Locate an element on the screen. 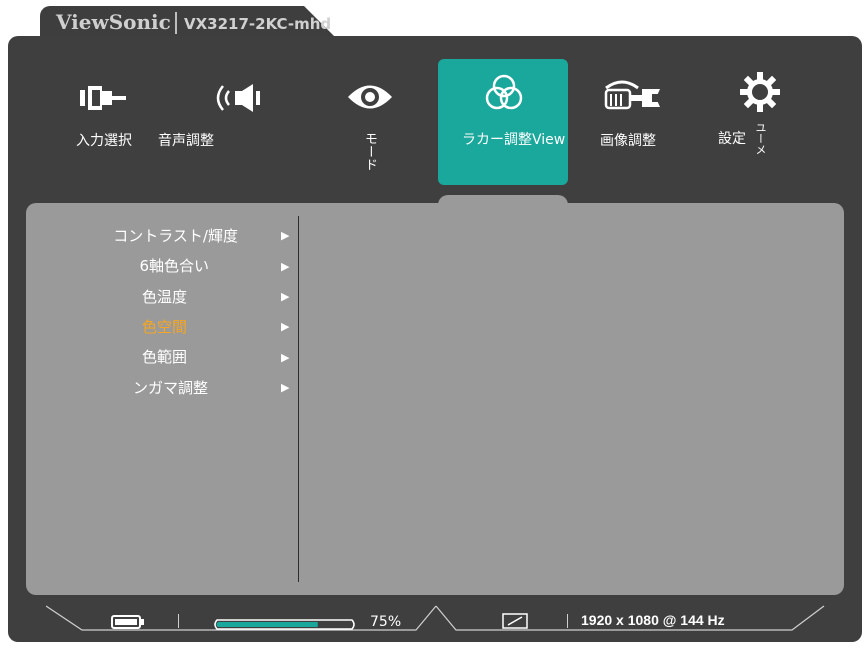 Image resolution: width=868 pixels, height=651 pixels. menu-item-mode: モード is located at coordinates (370, 126).